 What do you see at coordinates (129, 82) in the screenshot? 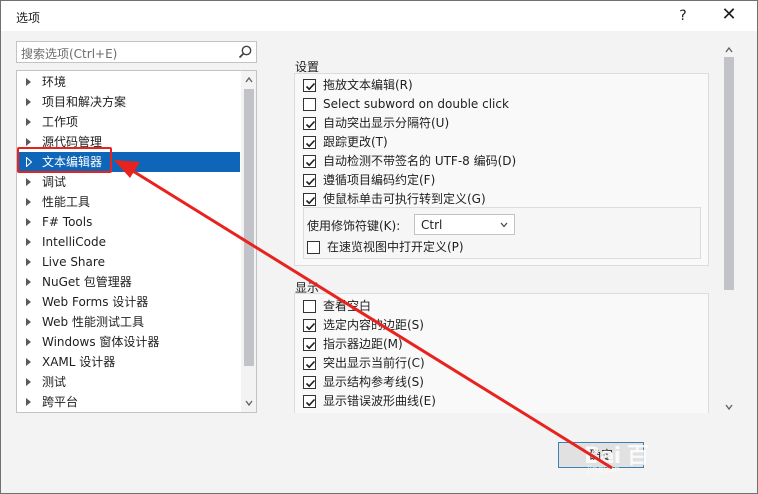
I see `tree-item-environment: 环境` at bounding box center [129, 82].